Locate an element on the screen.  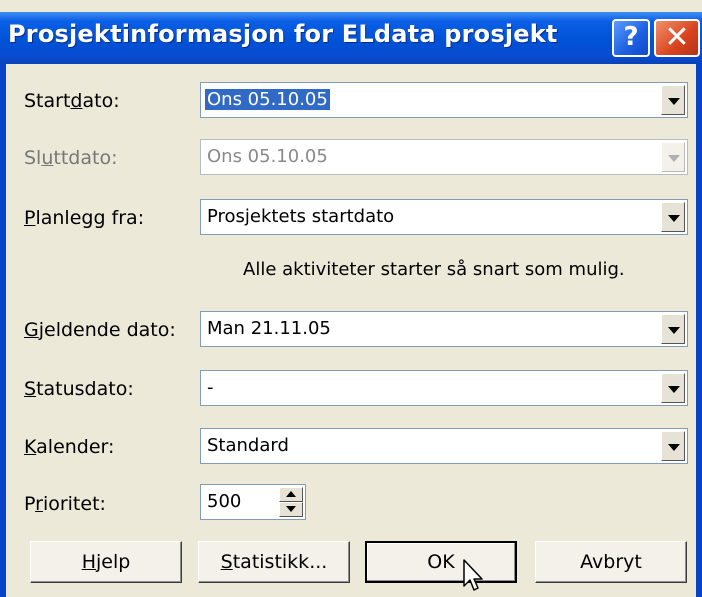
sluttdato-dropdown-arrow-icon is located at coordinates (673, 157).